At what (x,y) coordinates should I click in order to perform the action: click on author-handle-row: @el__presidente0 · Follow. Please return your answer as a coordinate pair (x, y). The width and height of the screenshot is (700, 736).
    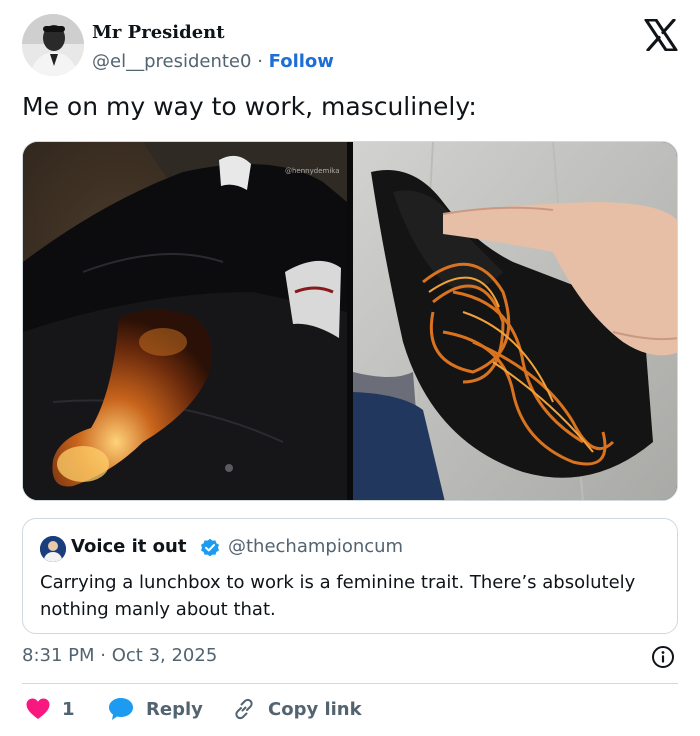
    Looking at the image, I should click on (213, 61).